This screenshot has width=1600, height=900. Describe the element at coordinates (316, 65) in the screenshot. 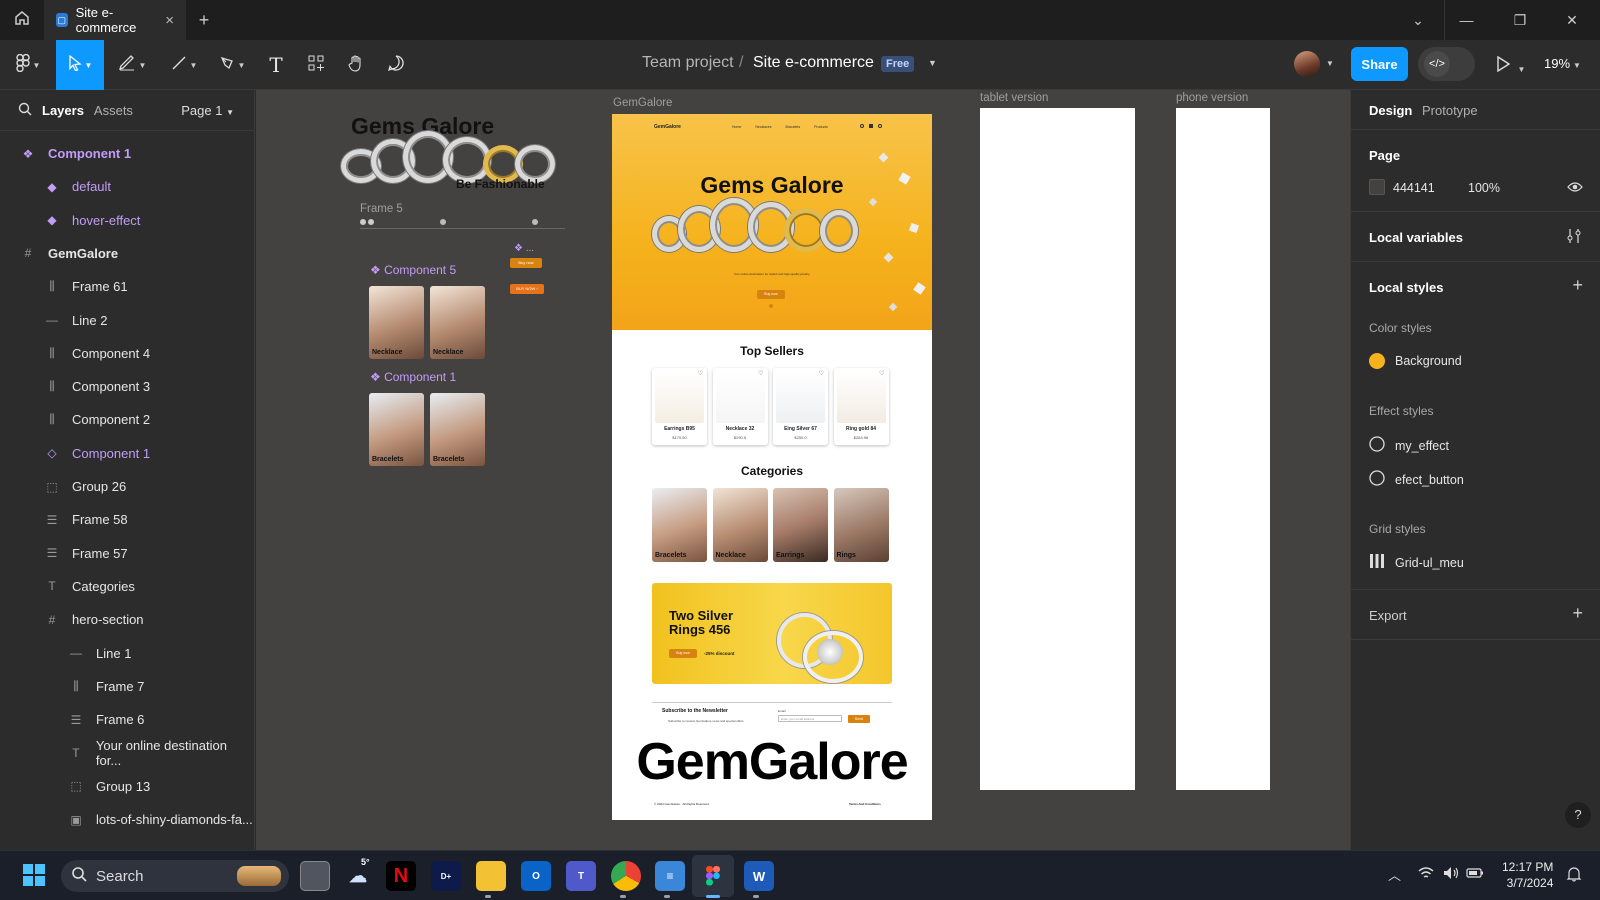

I see `resources-tool-button` at that location.